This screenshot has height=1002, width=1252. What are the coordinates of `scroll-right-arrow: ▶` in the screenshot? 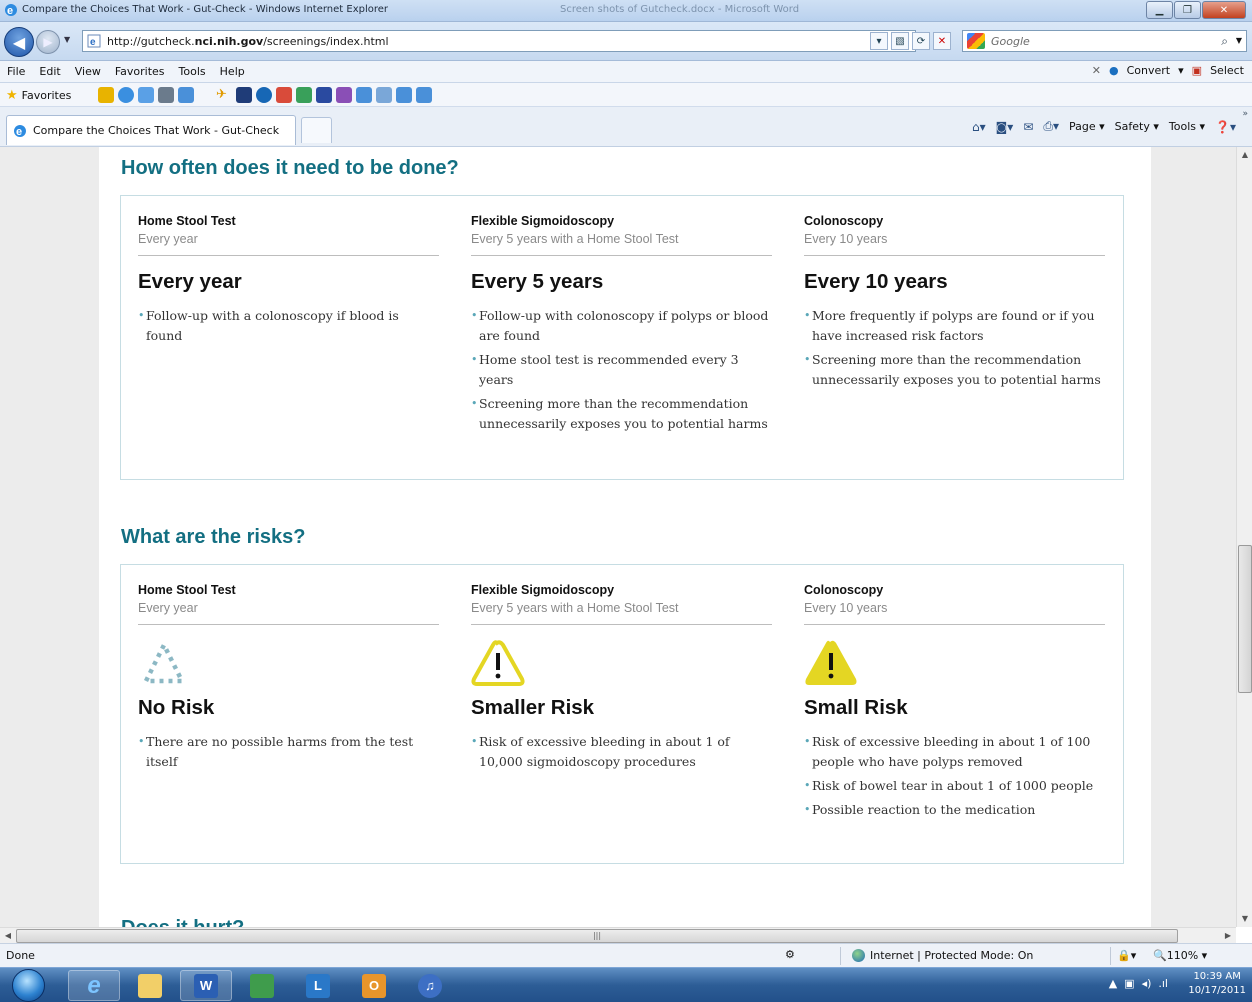 It's located at (1228, 936).